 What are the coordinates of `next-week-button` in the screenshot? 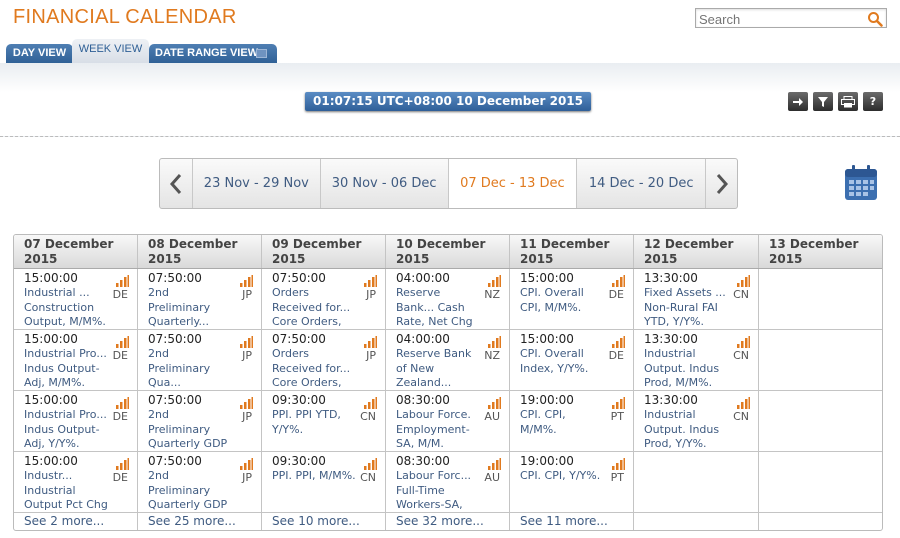 It's located at (721, 183).